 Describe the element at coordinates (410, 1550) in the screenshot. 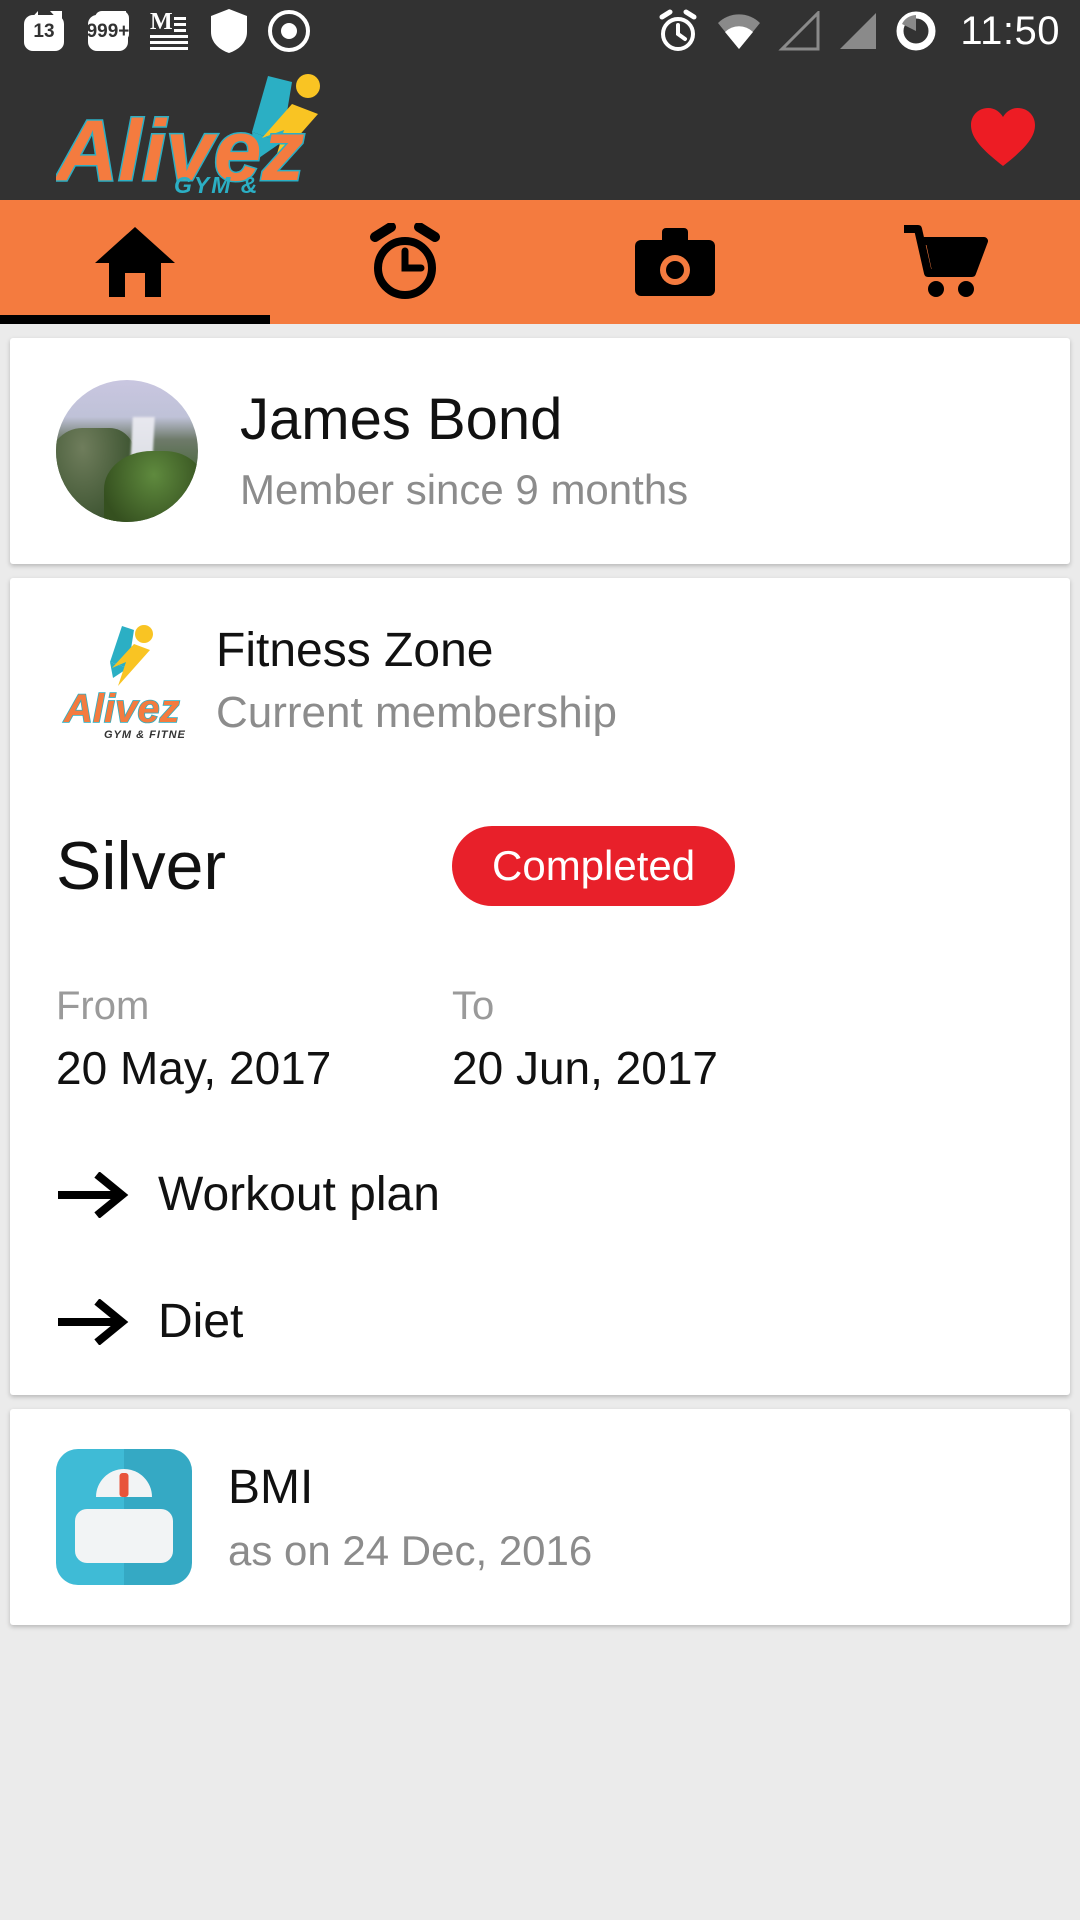

I see `bmi-subtitle: as on 24 Dec, 2016` at that location.